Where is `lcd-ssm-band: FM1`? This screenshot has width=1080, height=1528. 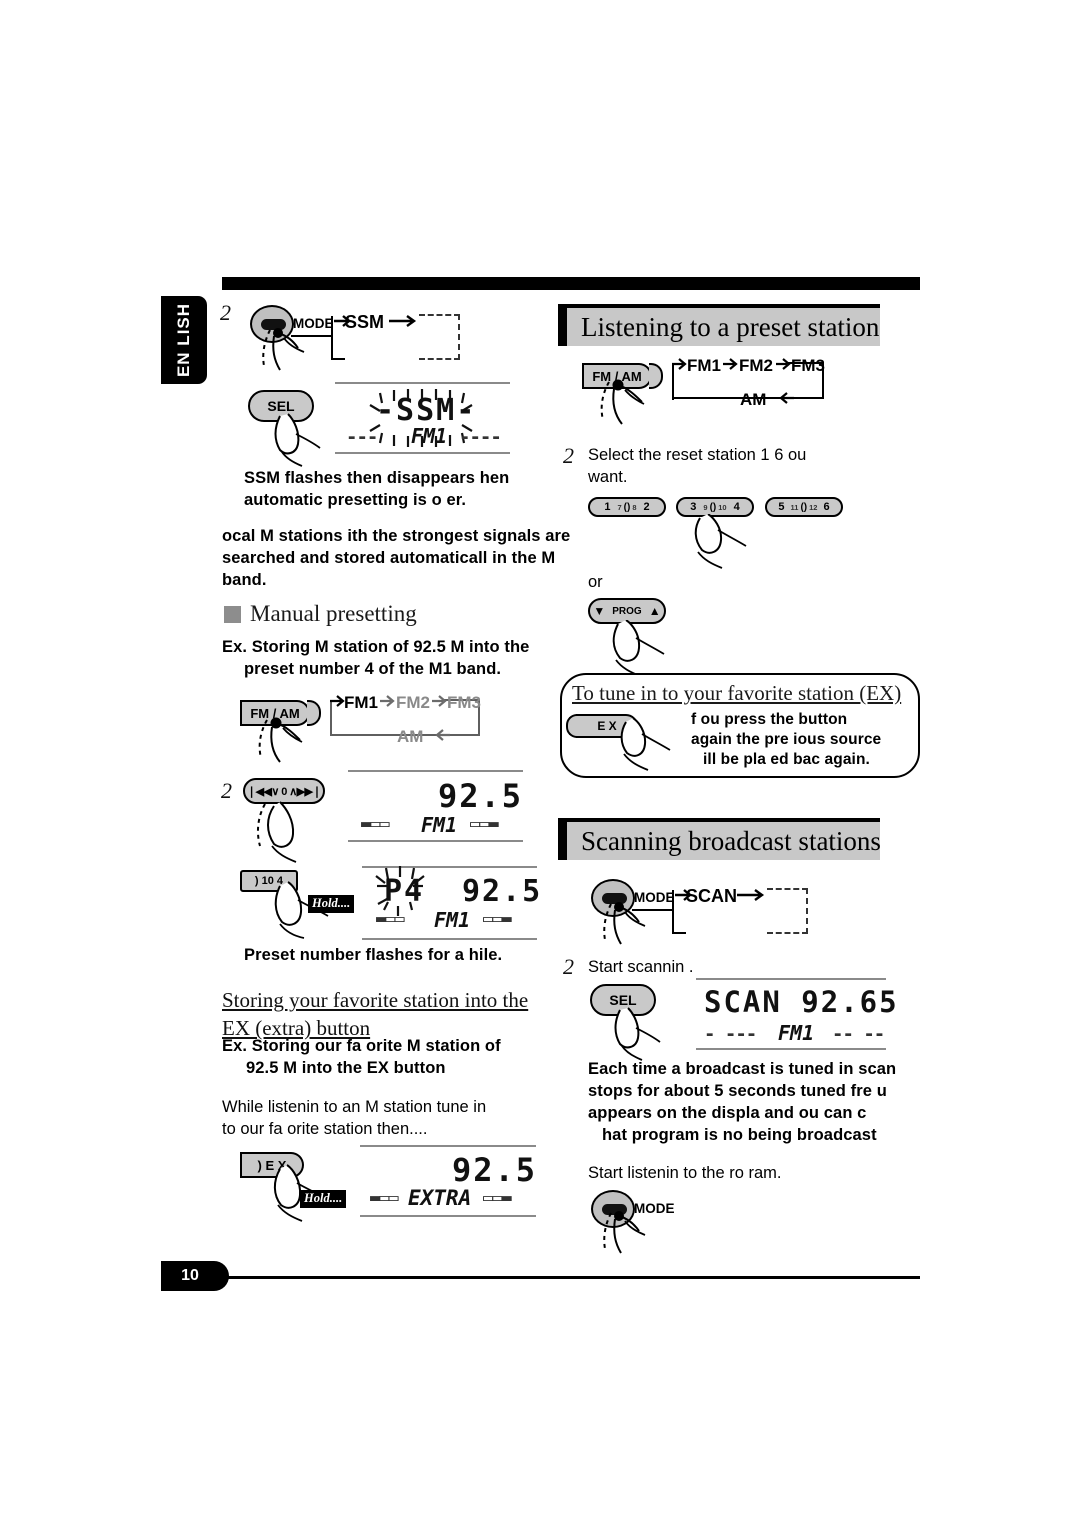 lcd-ssm-band: FM1 is located at coordinates (429, 436).